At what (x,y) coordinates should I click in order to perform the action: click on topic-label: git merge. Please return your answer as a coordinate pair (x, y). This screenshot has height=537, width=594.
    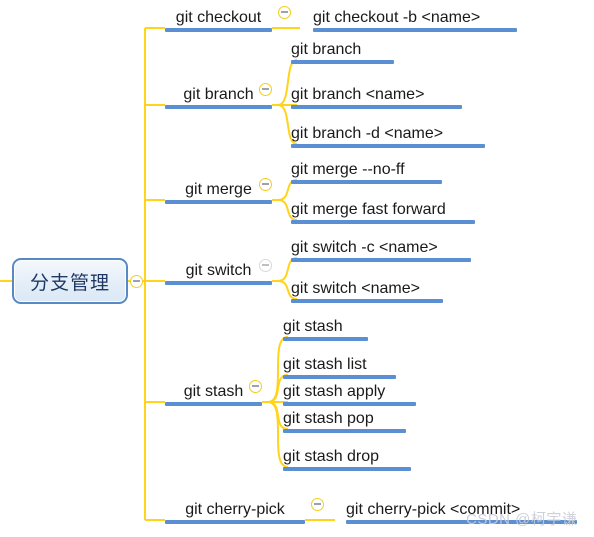
    Looking at the image, I should click on (218, 189).